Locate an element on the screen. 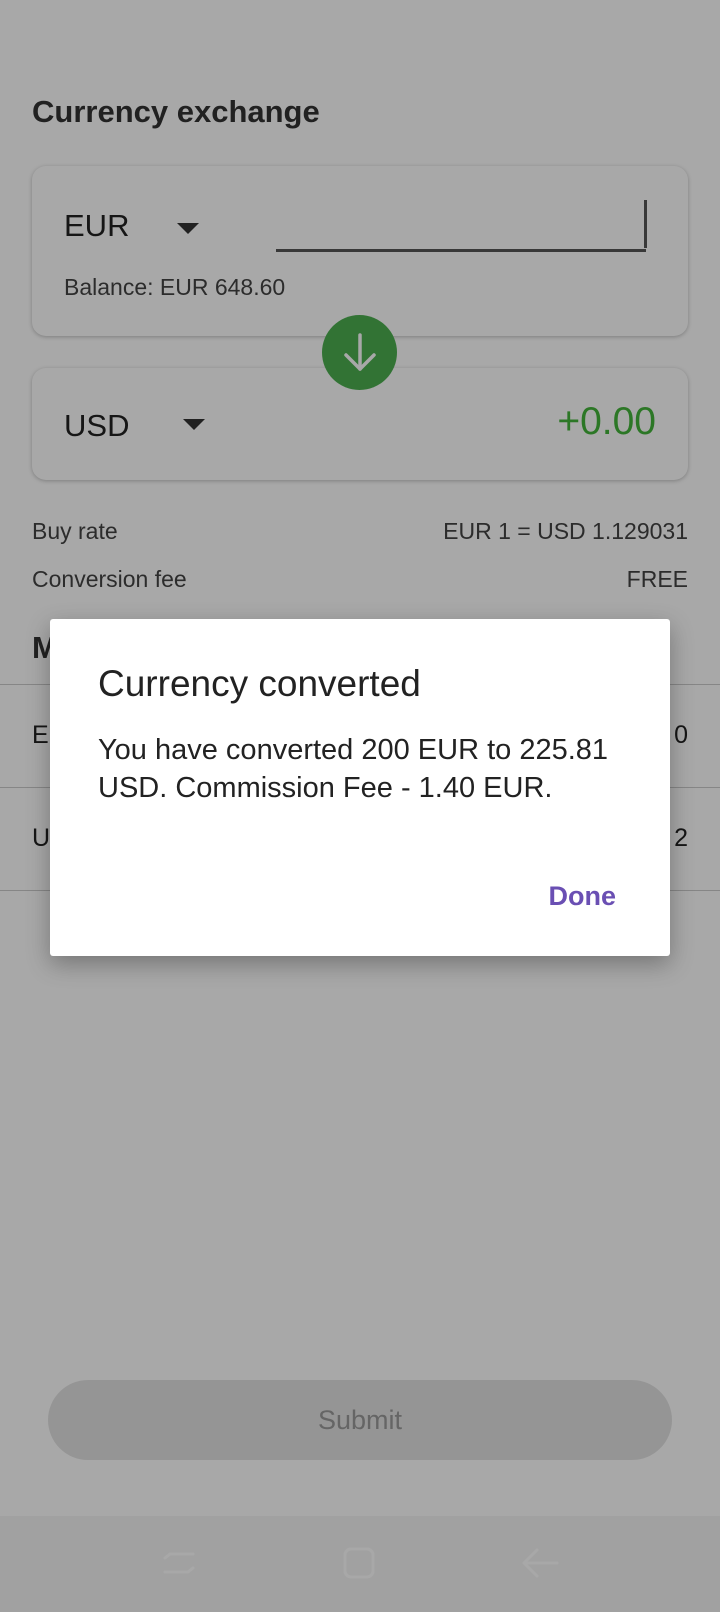 The width and height of the screenshot is (720, 1612). dialog-title: Currency converted is located at coordinates (259, 683).